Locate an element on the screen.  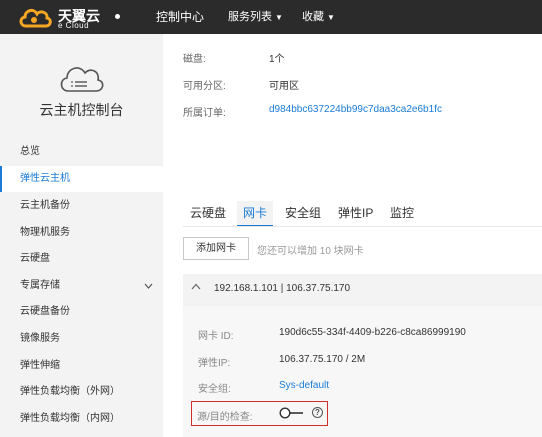
chevron-down-icon is located at coordinates (148, 286).